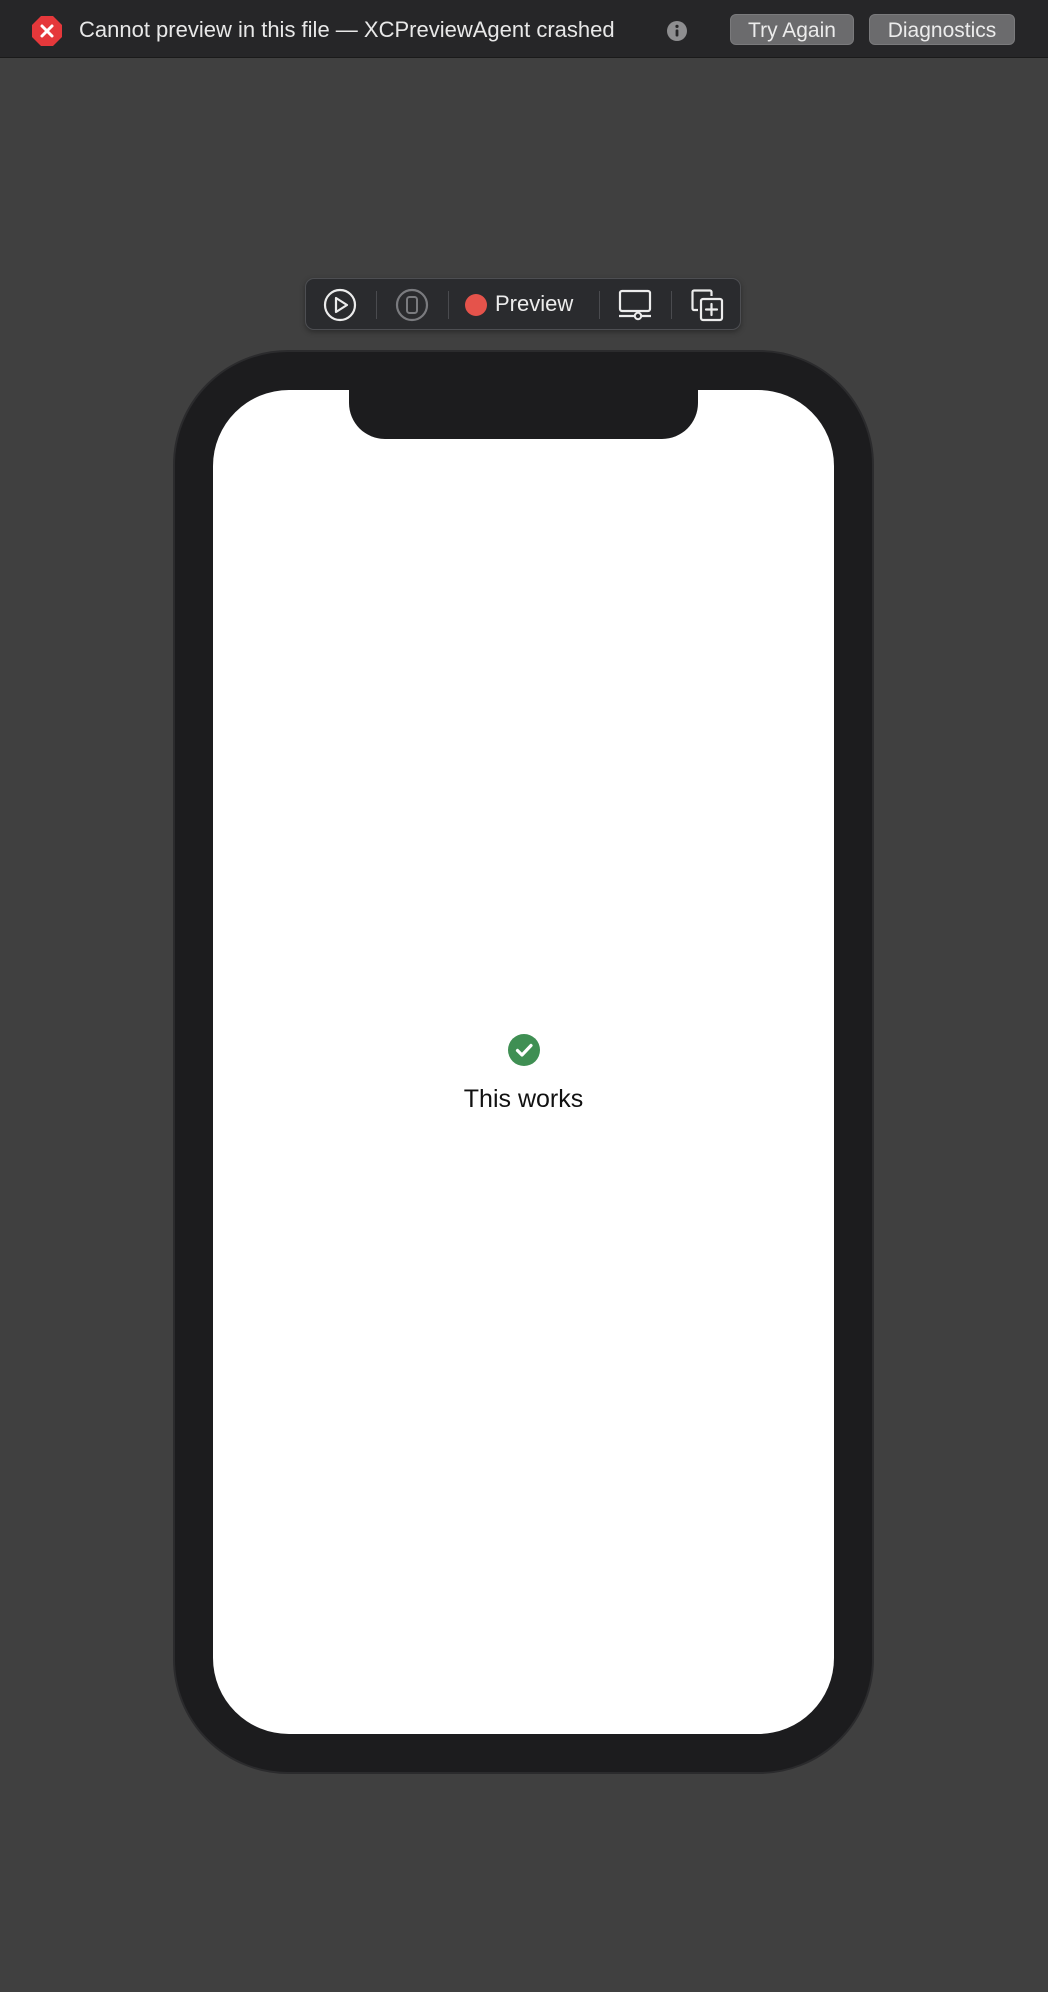  Describe the element at coordinates (523, 1074) in the screenshot. I see `status-content: This works` at that location.